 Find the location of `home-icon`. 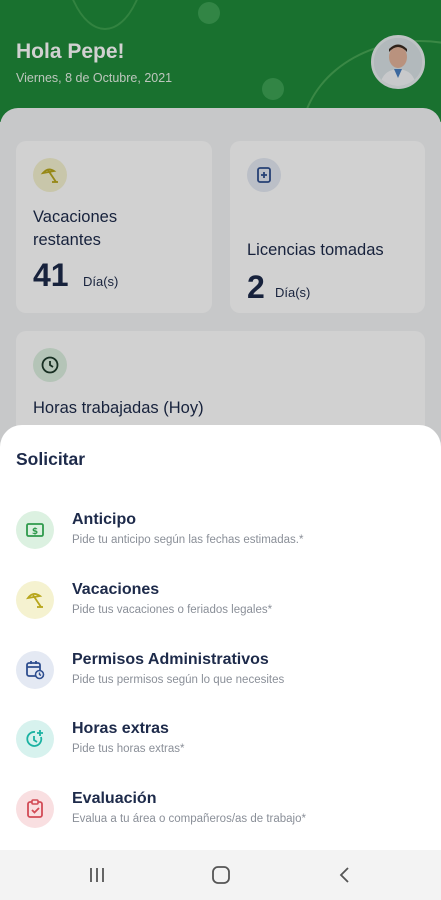

home-icon is located at coordinates (221, 875).